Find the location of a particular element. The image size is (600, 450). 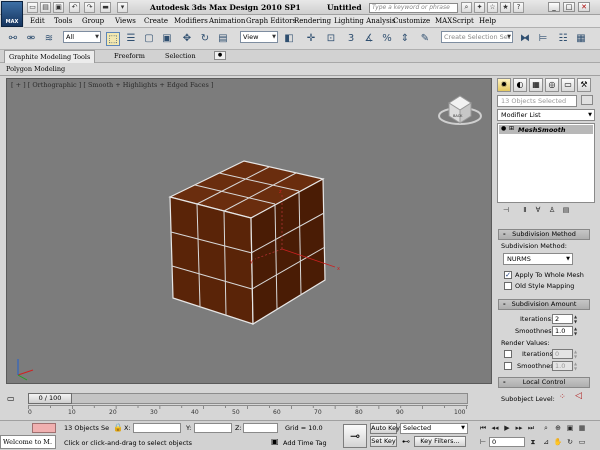

time-slider-track is located at coordinates (248, 398).